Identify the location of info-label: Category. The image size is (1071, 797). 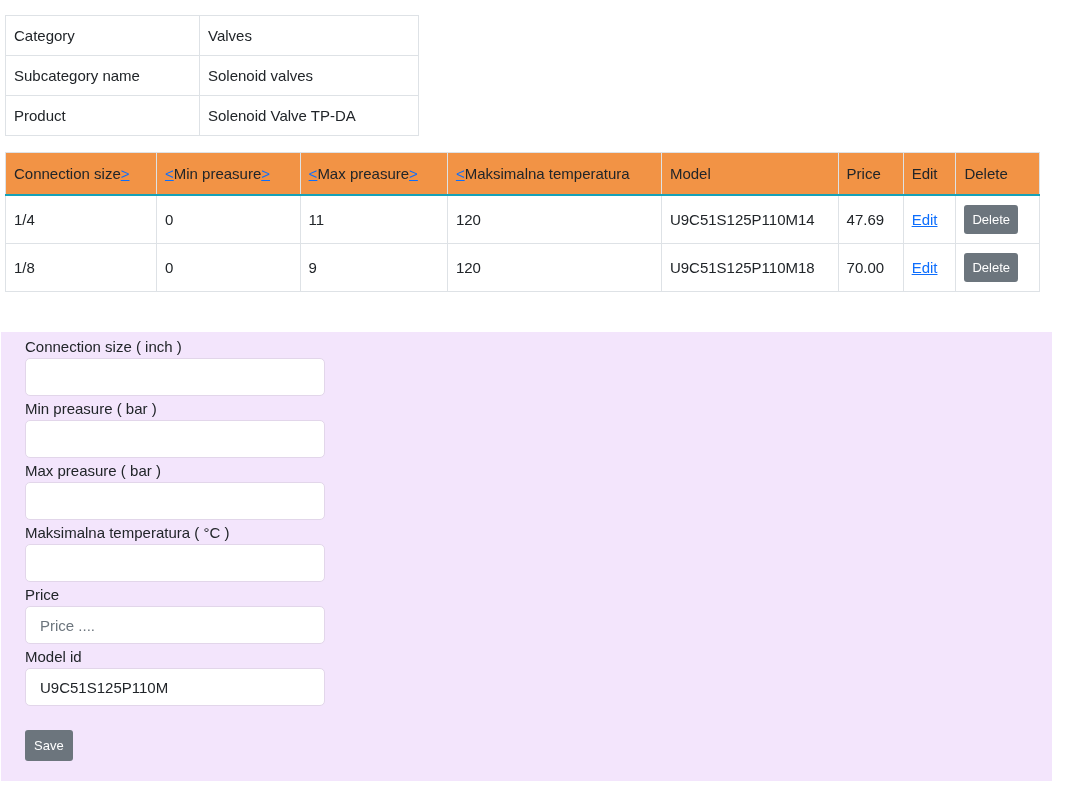
(102, 35).